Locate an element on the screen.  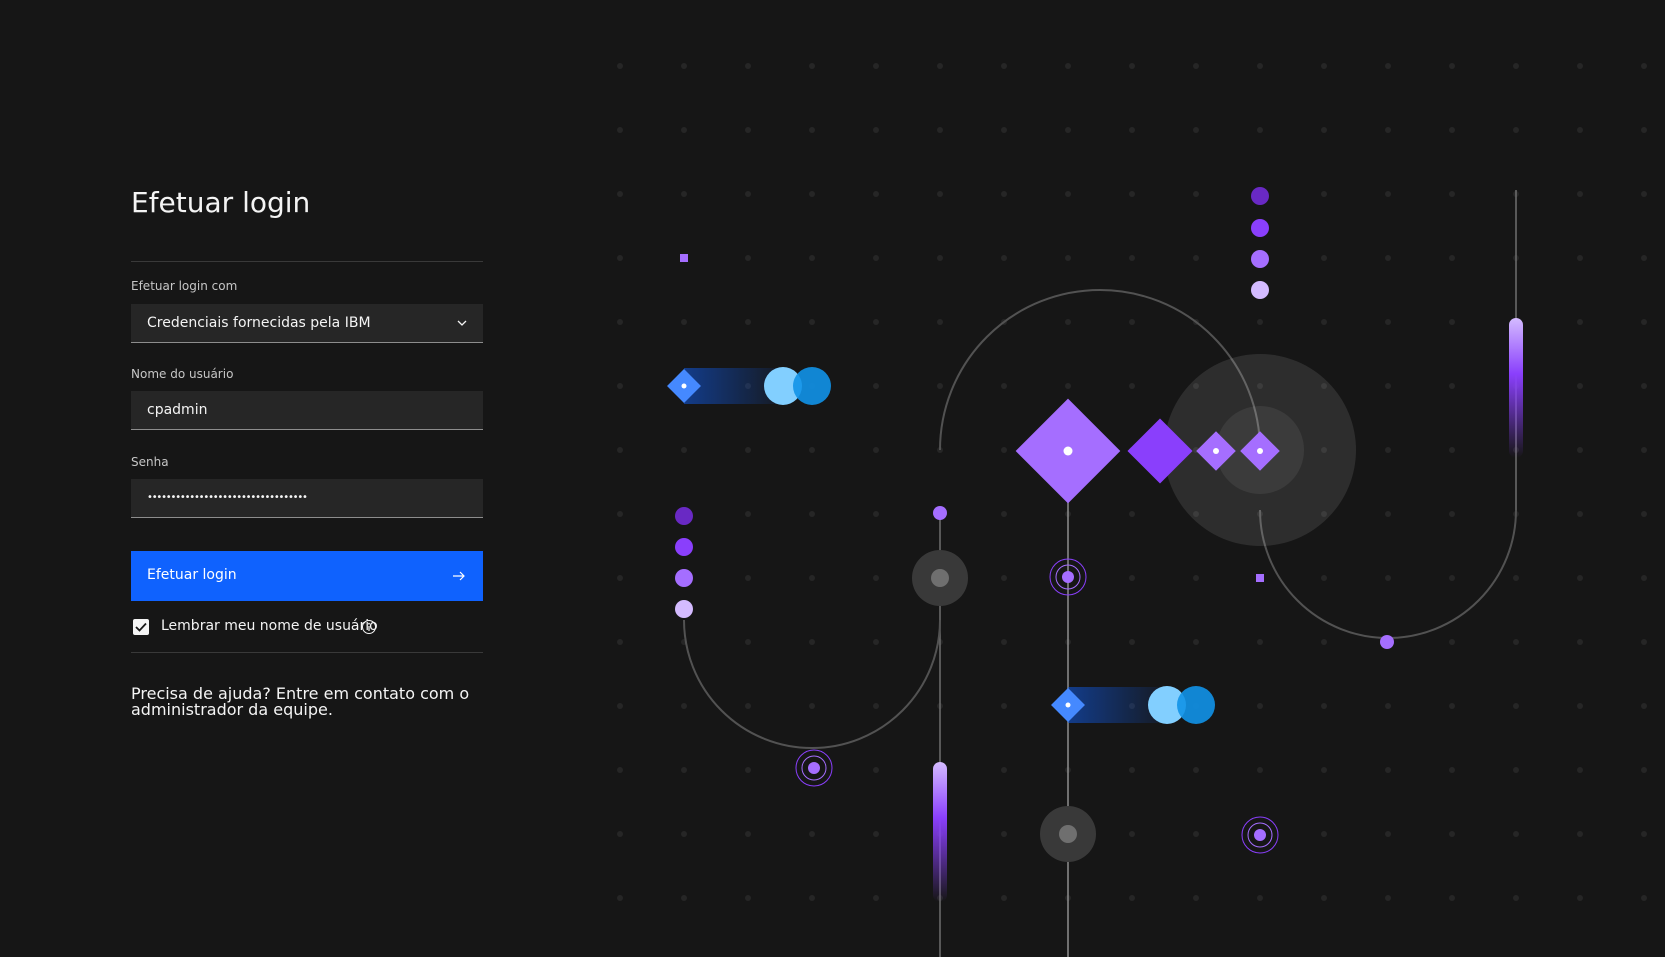
remember-checkbox is located at coordinates (141, 627).